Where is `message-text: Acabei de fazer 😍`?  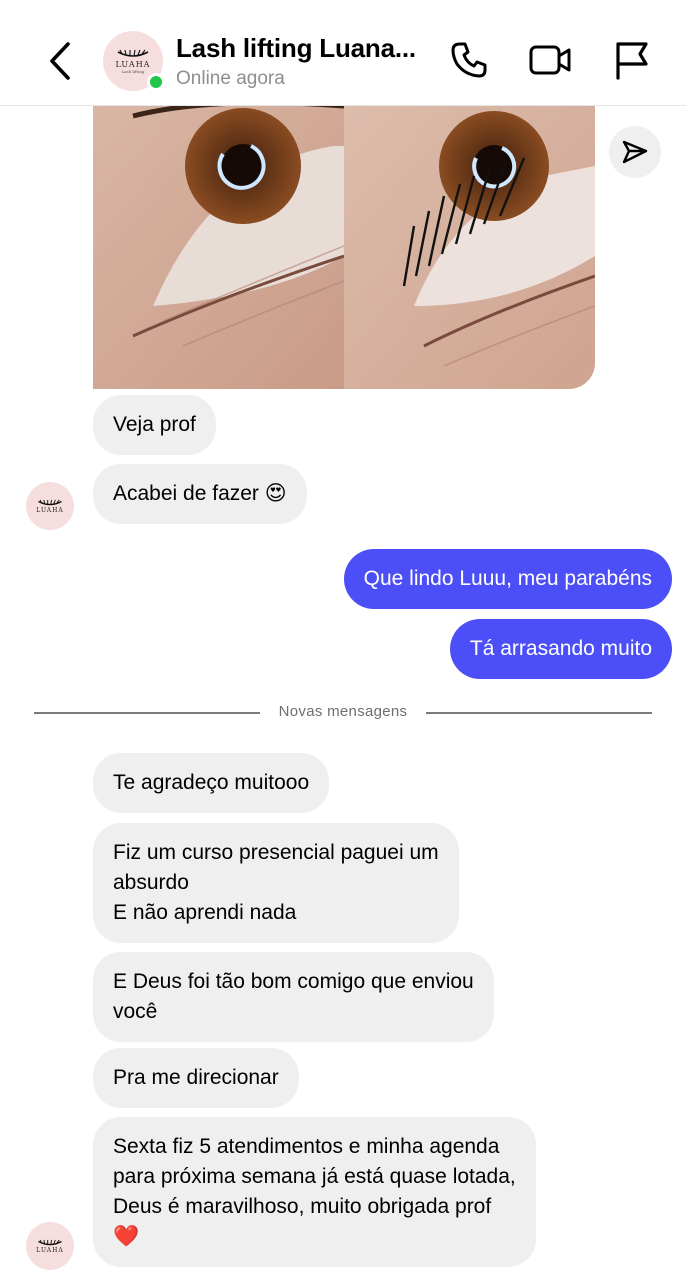
message-text: Acabei de fazer 😍 is located at coordinates (200, 493).